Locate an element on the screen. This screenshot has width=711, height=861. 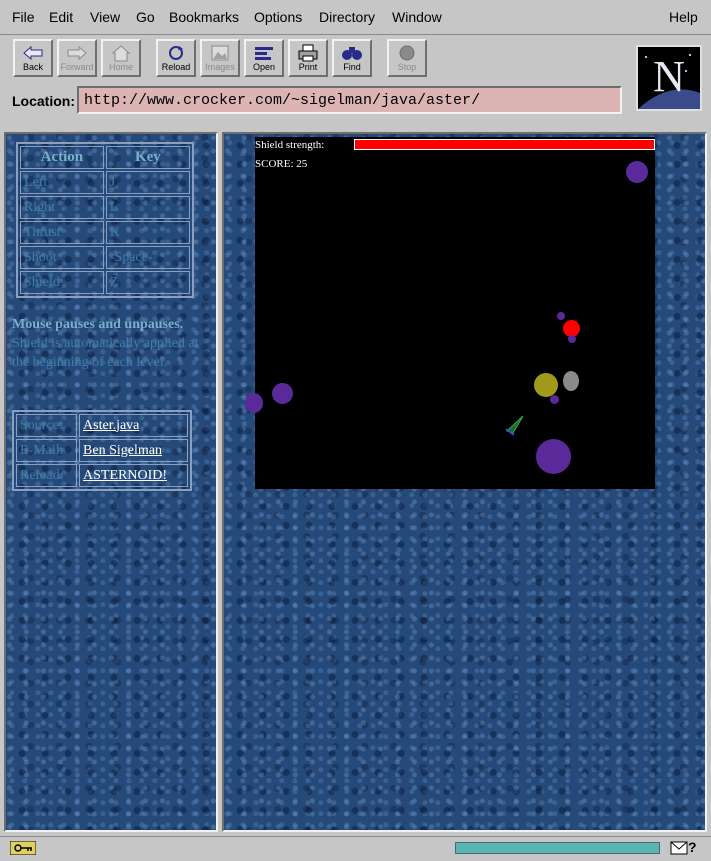
help-icon: ? is located at coordinates (692, 847).